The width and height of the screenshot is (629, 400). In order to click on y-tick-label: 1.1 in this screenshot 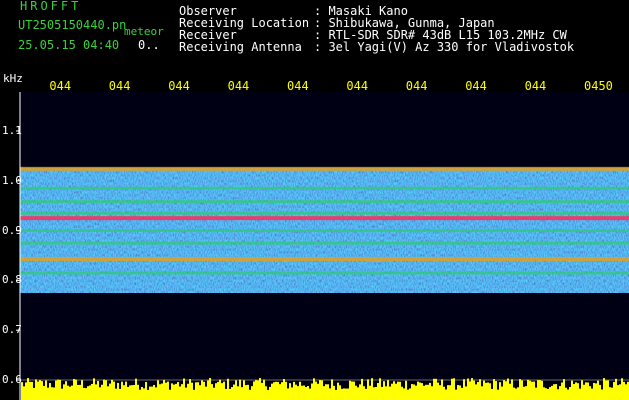, I will do `click(12, 130)`.